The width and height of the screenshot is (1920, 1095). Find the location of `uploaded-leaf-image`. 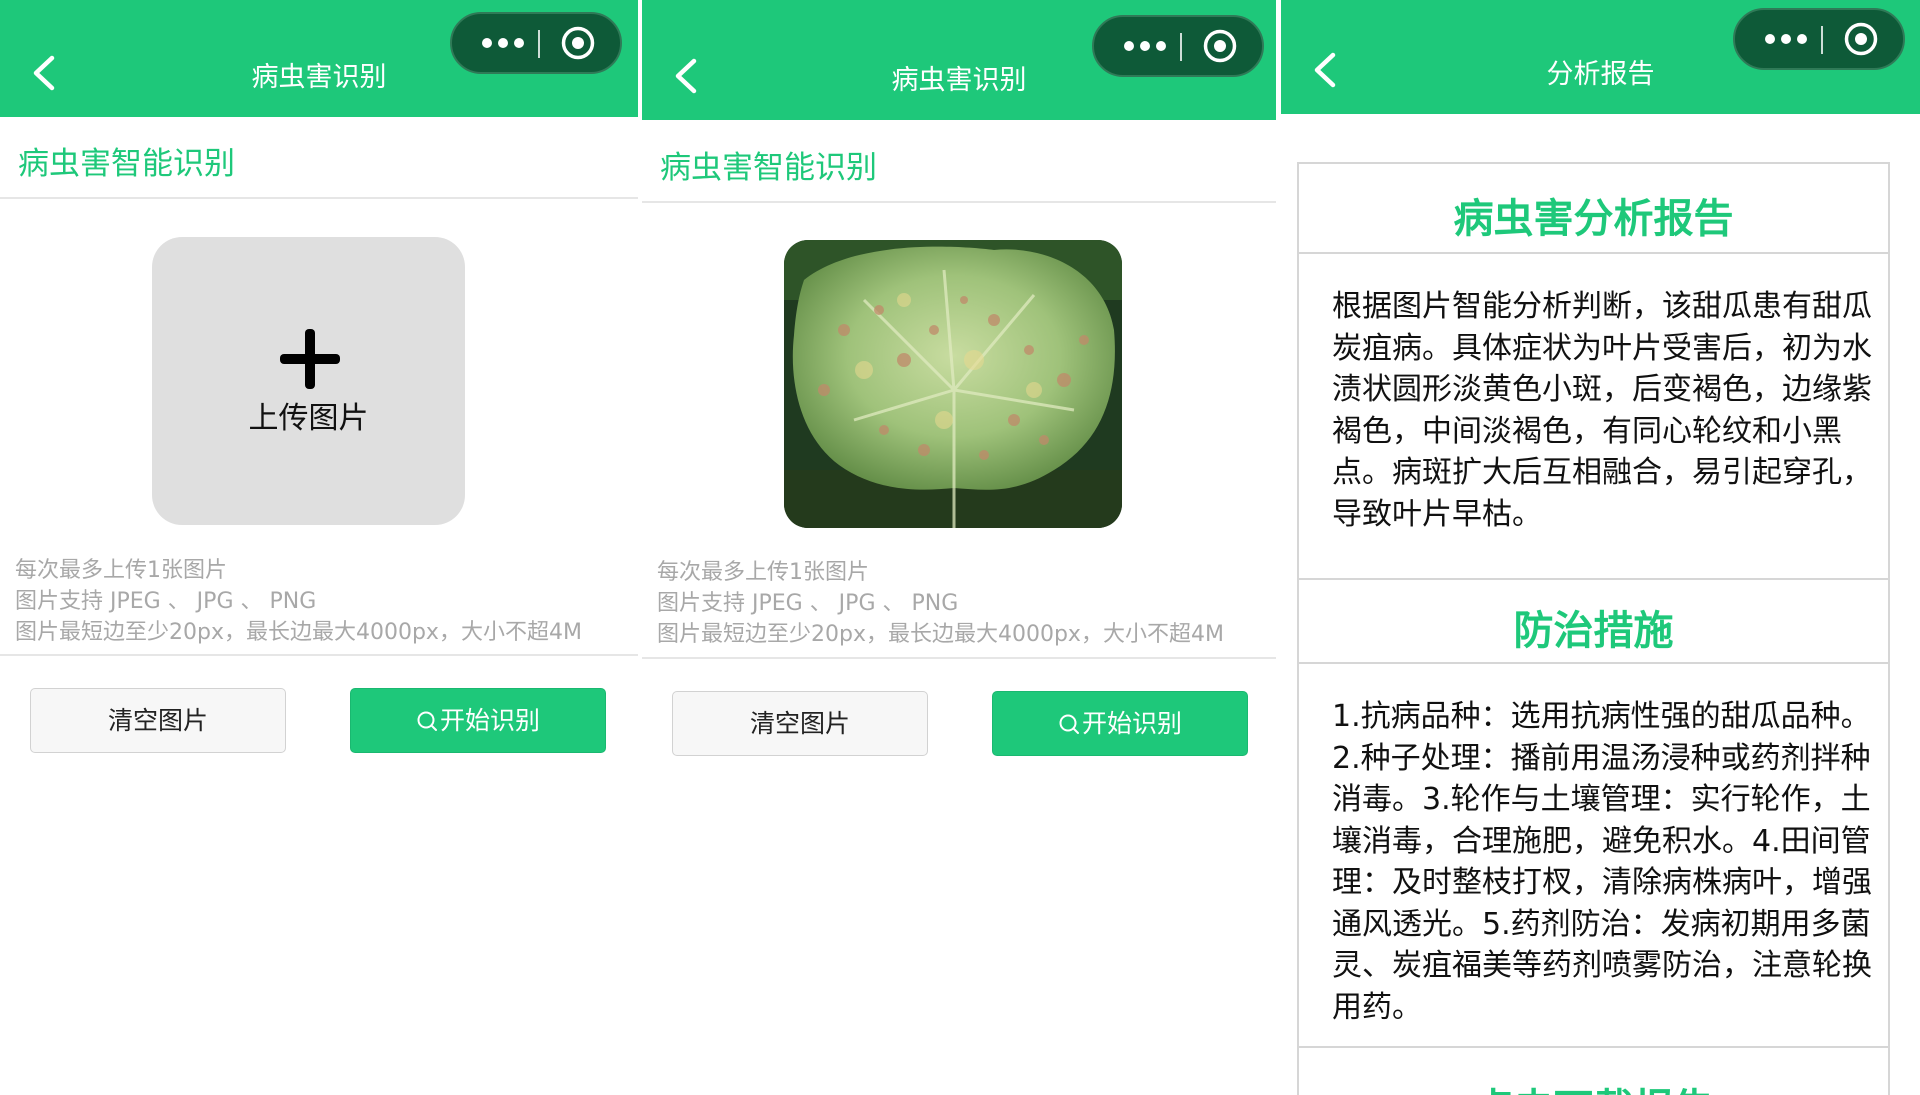

uploaded-leaf-image is located at coordinates (953, 384).